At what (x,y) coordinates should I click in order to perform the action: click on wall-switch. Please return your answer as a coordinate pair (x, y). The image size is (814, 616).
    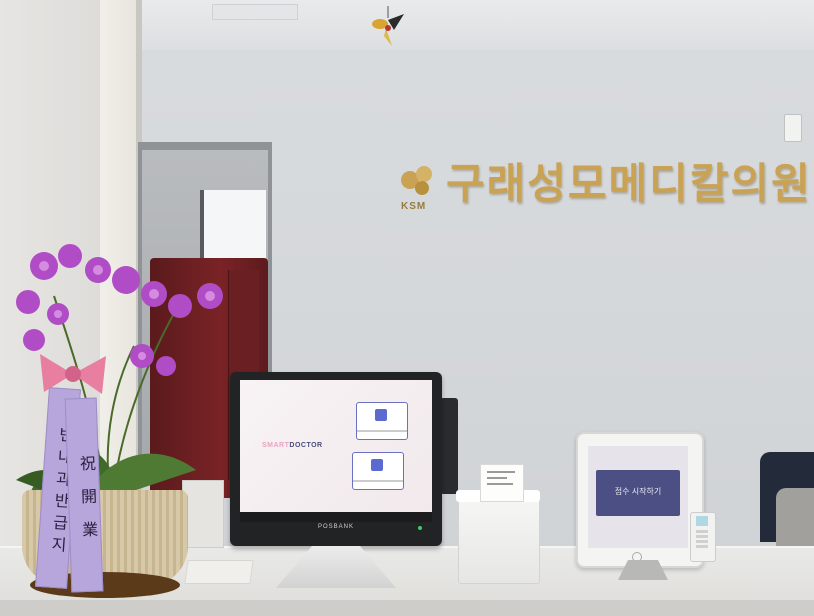
    Looking at the image, I should click on (793, 128).